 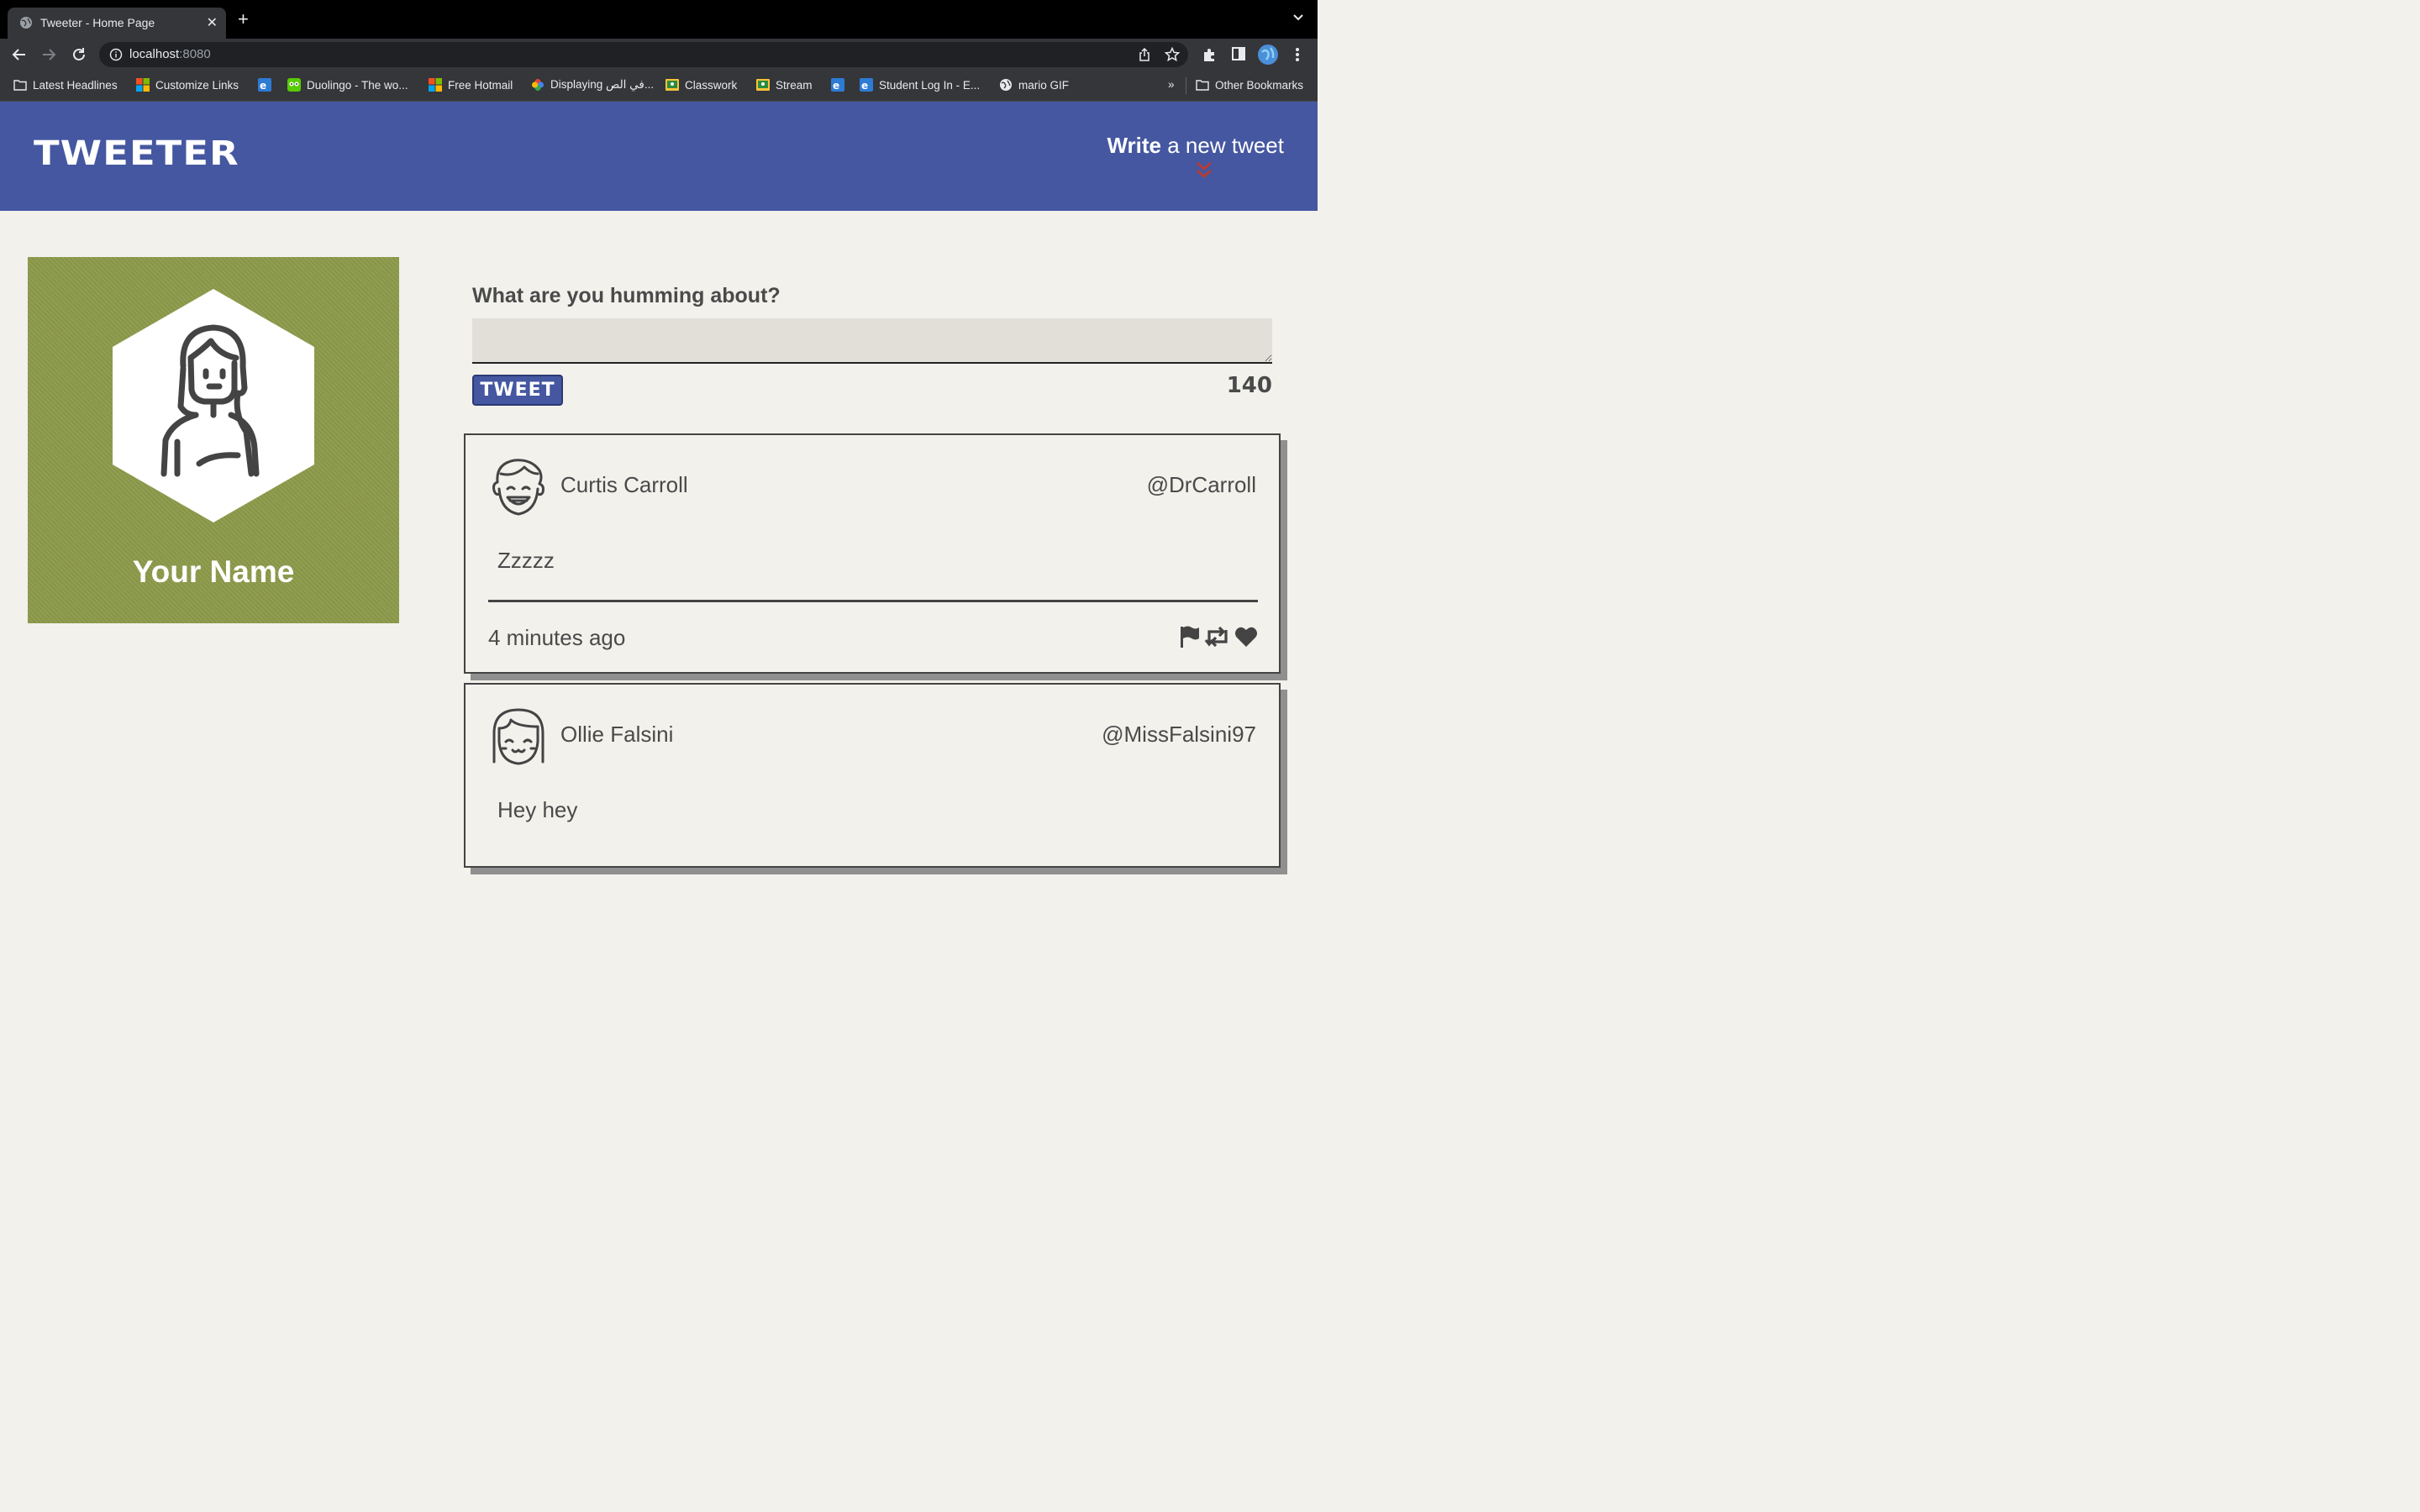 I want to click on new-tab-button: +, so click(x=243, y=19).